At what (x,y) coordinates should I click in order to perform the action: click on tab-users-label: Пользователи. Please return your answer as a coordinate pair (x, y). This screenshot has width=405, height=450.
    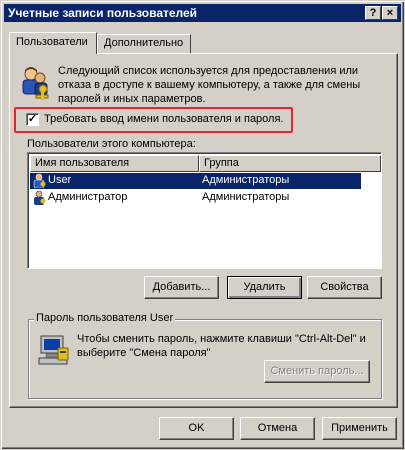
    Looking at the image, I should click on (52, 42).